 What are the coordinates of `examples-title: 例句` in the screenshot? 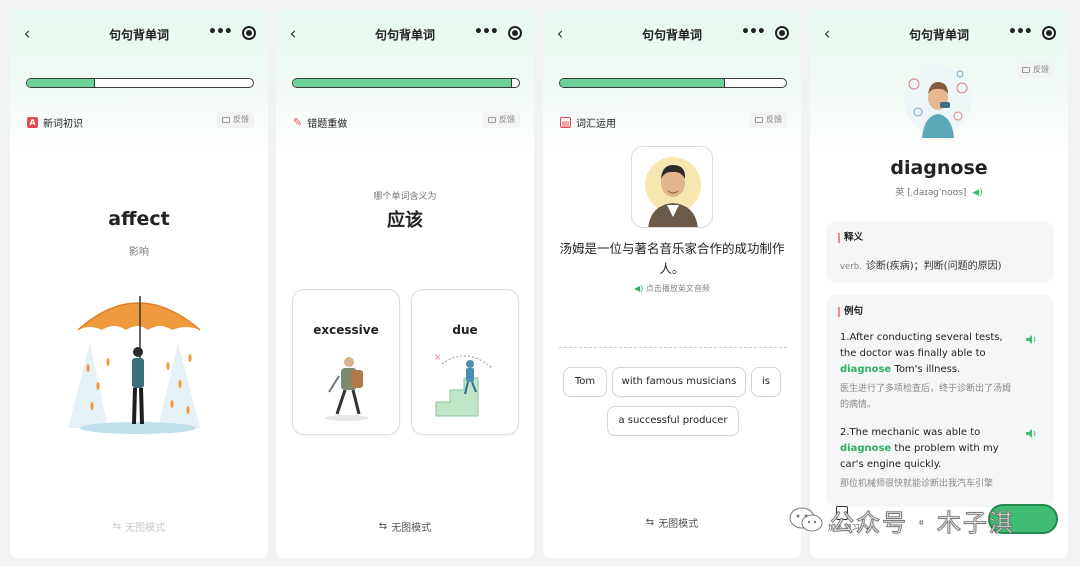 It's located at (850, 312).